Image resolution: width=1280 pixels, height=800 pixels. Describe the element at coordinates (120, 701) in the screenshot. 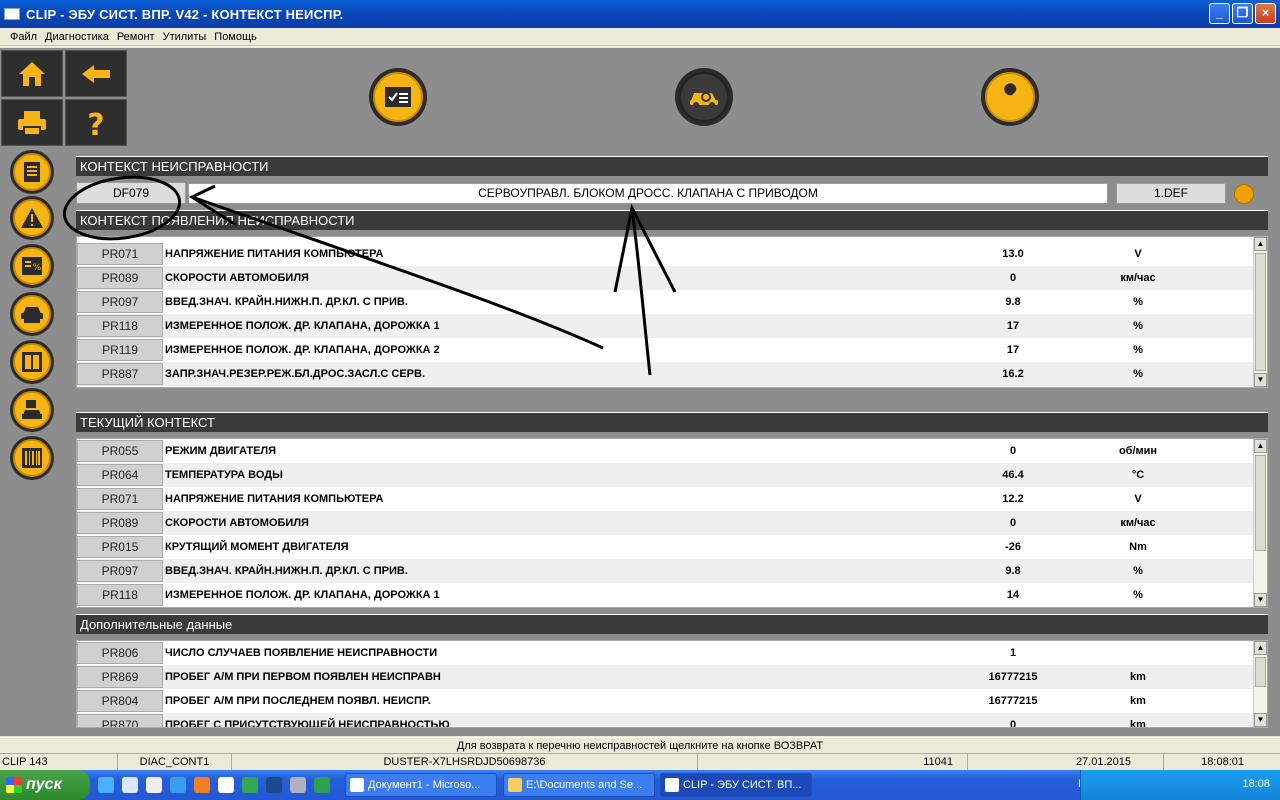

I see `param-code: PR804` at that location.